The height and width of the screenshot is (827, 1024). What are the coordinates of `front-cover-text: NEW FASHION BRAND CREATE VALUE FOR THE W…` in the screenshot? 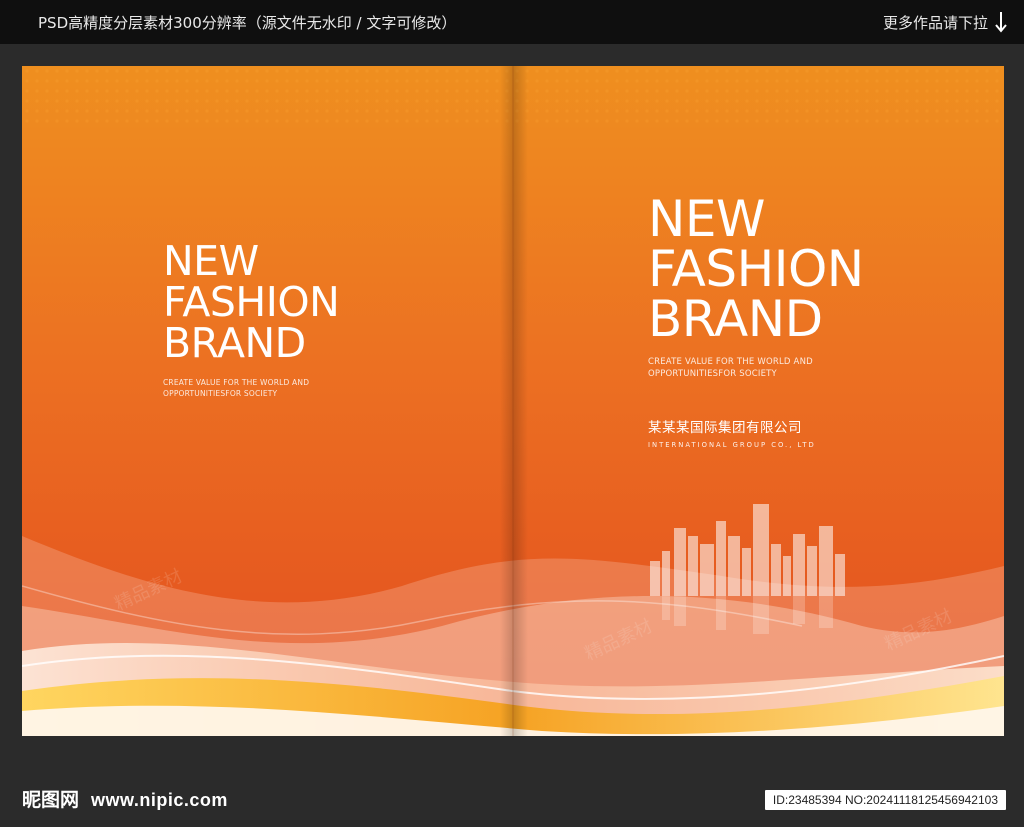 It's located at (756, 287).